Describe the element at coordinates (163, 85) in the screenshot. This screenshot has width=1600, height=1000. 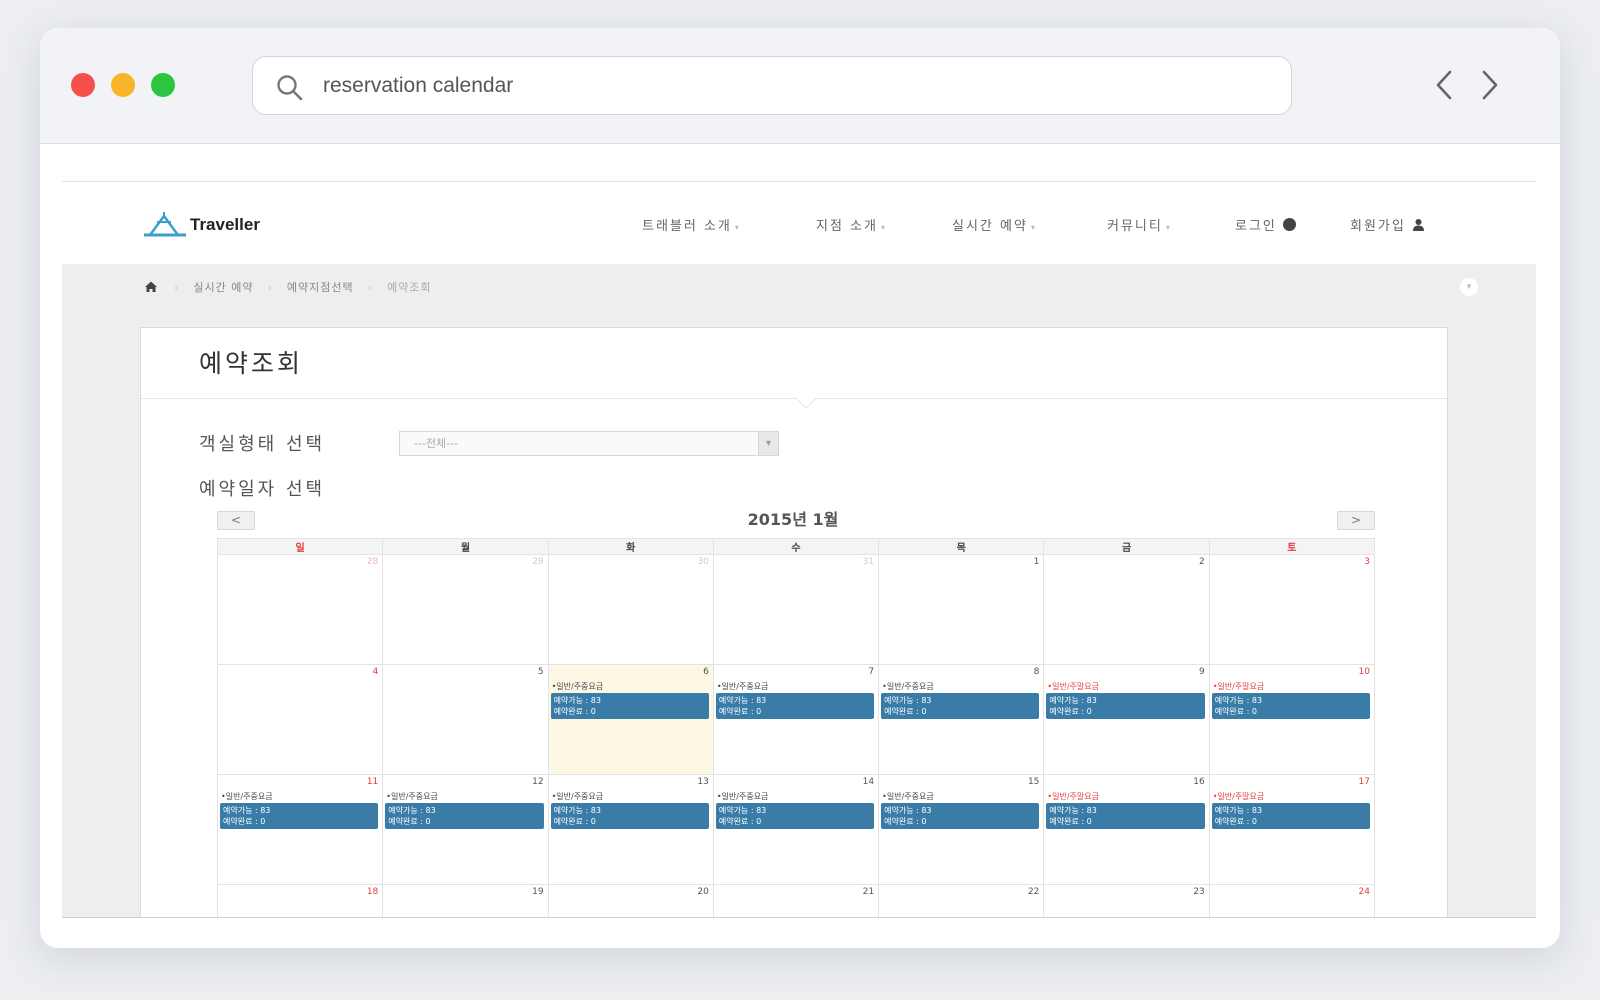
I see `maximize-window-button` at that location.